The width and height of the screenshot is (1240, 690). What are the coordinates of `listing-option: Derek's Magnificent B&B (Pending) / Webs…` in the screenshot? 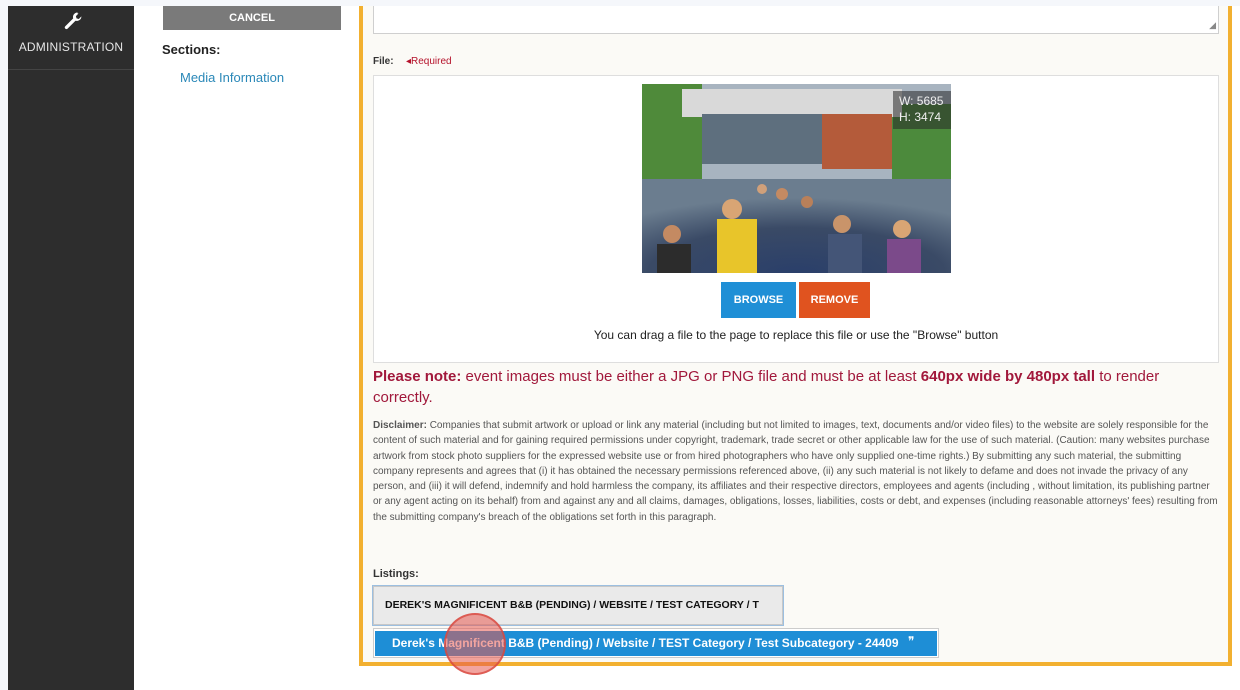 It's located at (656, 643).